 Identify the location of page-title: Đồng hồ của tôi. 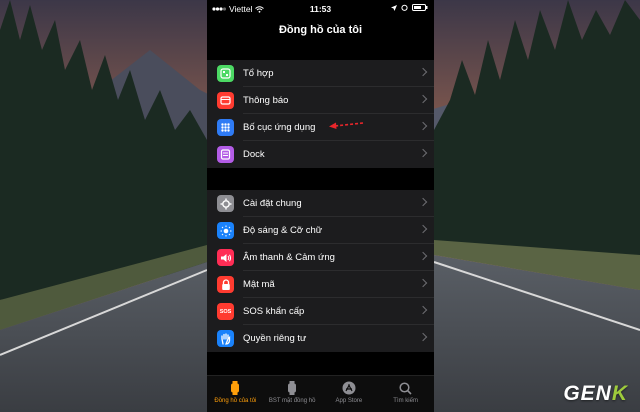
(320, 30).